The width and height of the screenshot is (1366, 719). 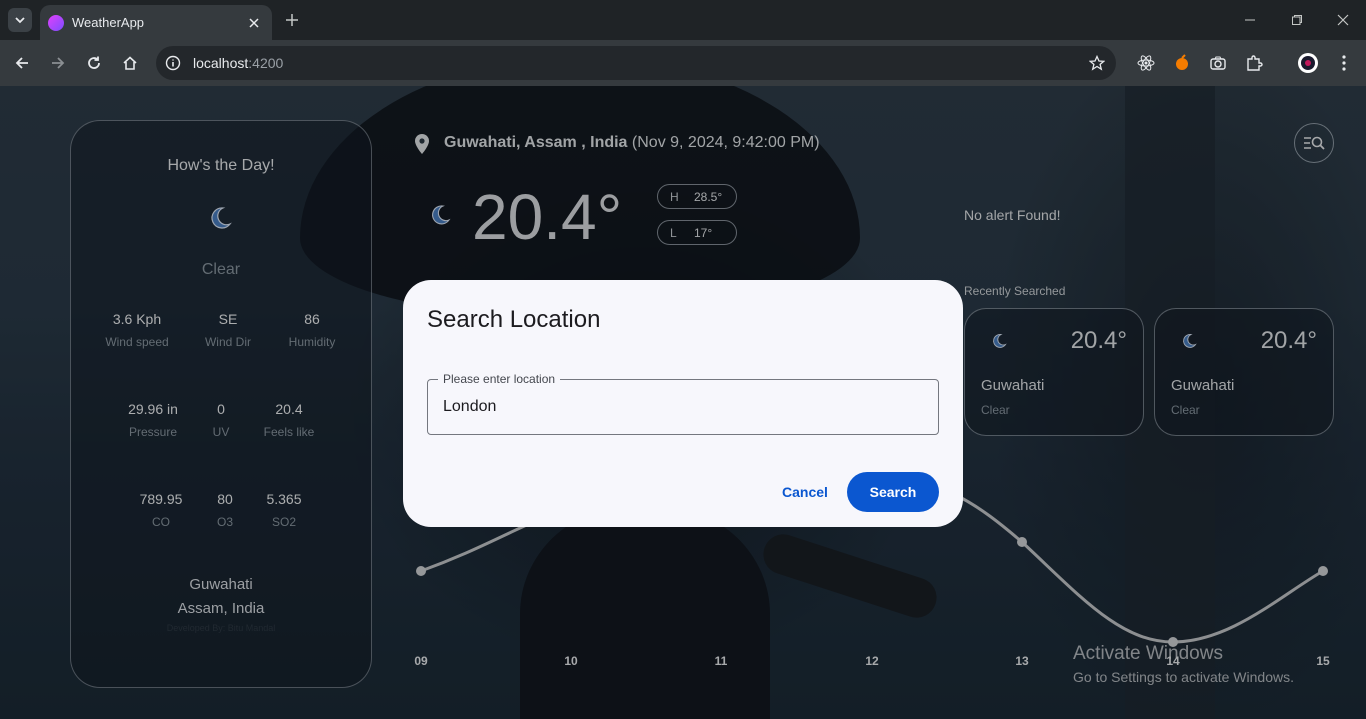 I want to click on tab-close-button, so click(x=254, y=23).